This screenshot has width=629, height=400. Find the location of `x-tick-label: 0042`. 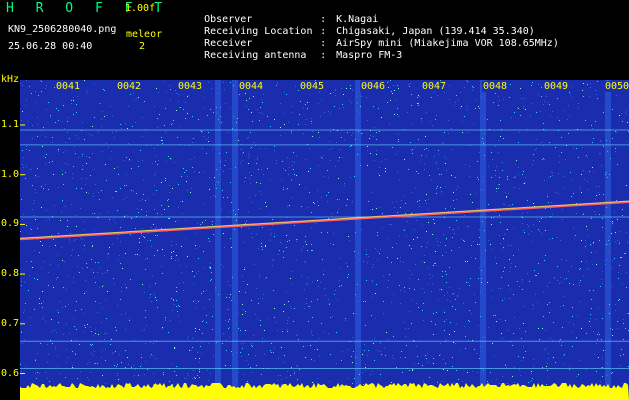

x-tick-label: 0042 is located at coordinates (129, 86).